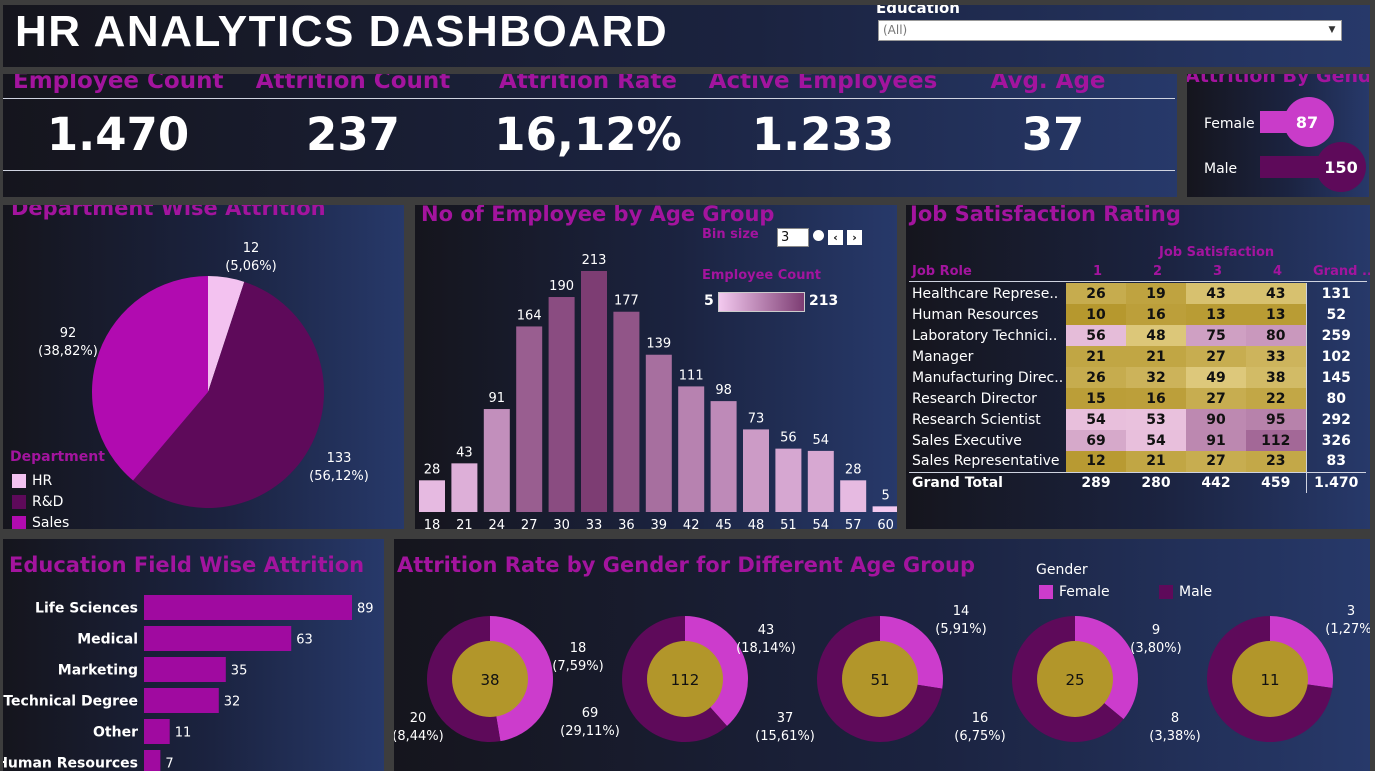 This screenshot has height=771, width=1375. What do you see at coordinates (339, 458) in the screenshot?
I see `pie-value-label: 133` at bounding box center [339, 458].